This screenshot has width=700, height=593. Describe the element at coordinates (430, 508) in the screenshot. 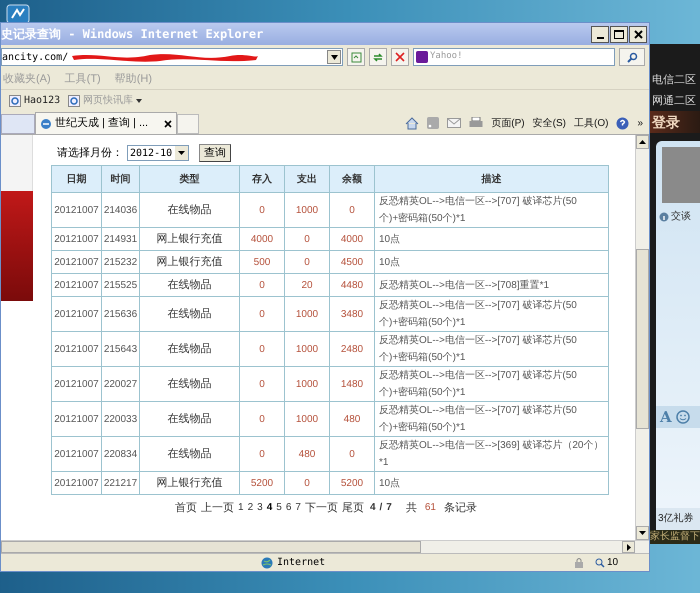

I see `record-count: 61` at that location.